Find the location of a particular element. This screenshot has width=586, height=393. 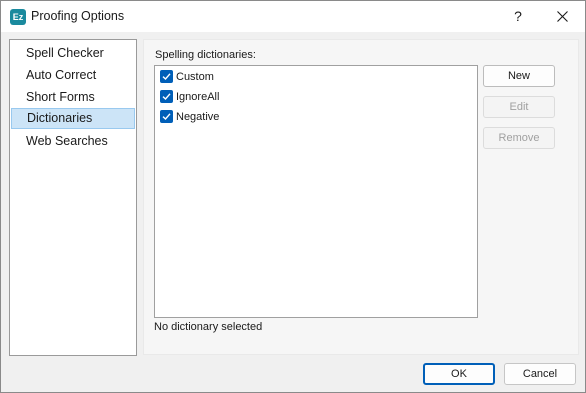

window-title: Proofing Options is located at coordinates (78, 16).